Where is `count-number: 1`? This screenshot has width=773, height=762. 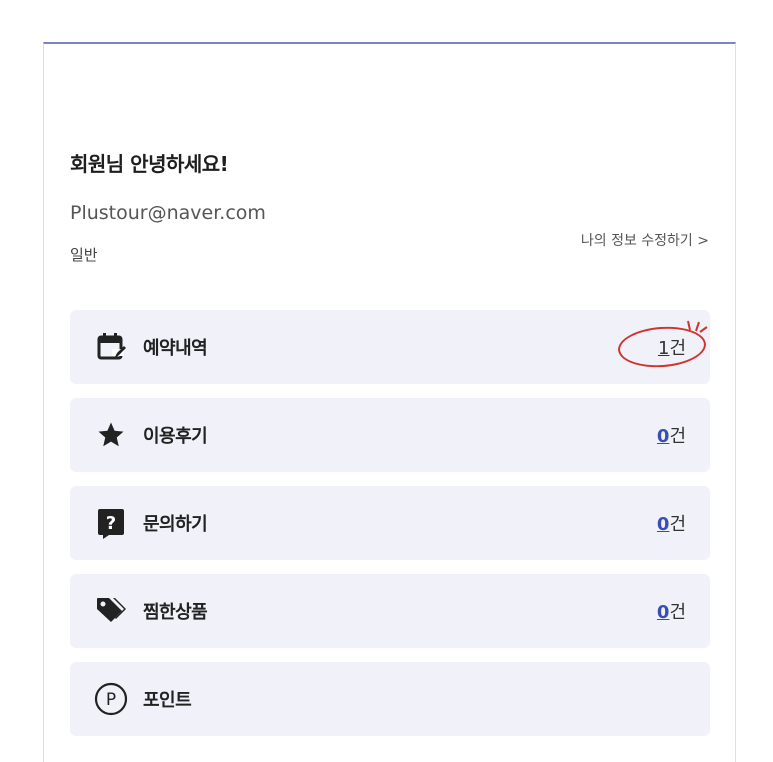 count-number: 1 is located at coordinates (663, 348).